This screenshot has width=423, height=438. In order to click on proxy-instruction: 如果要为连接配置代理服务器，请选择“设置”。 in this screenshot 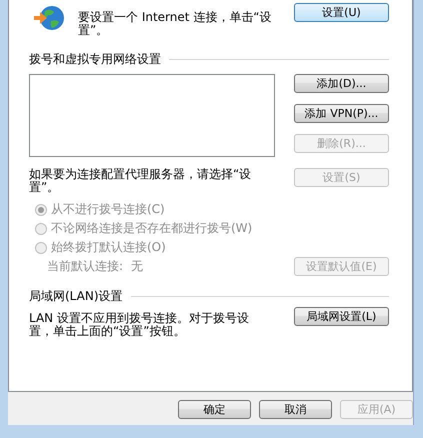, I will do `click(140, 181)`.